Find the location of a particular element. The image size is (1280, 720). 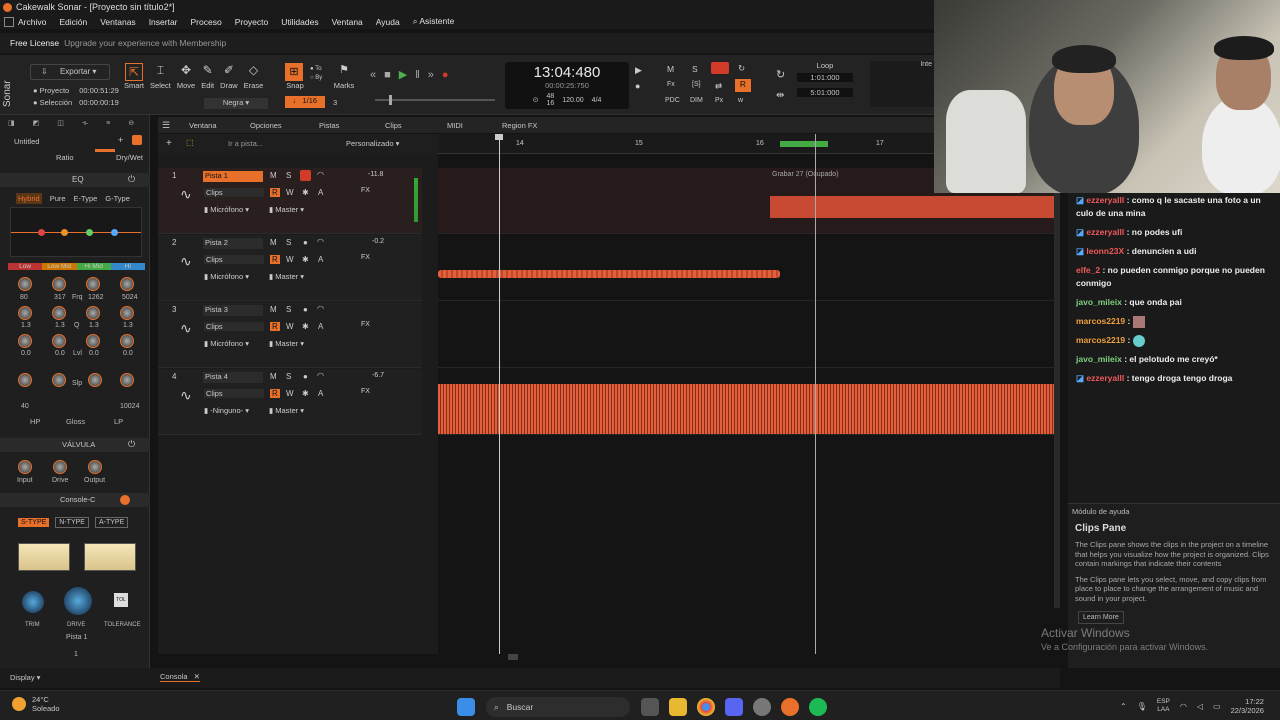

smart-tool: ⇱ Smart is located at coordinates (134, 76).